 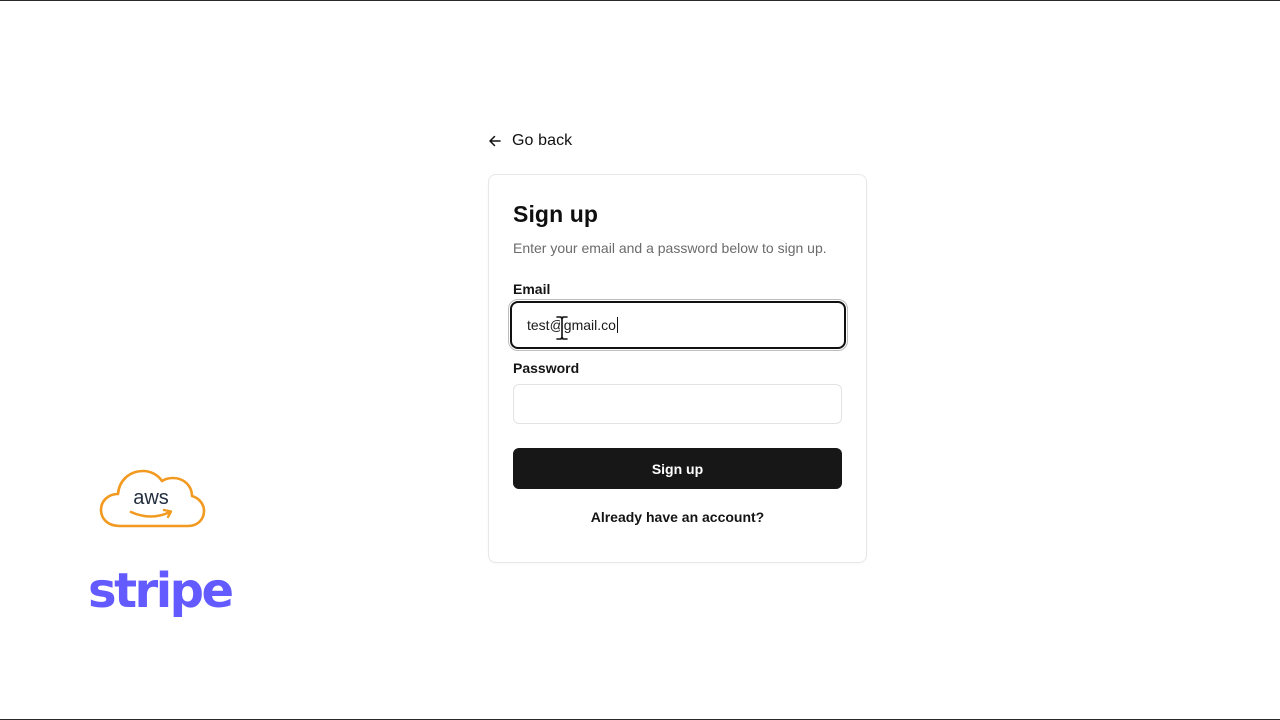 What do you see at coordinates (161, 591) in the screenshot?
I see `stripe-logo: stripe` at bounding box center [161, 591].